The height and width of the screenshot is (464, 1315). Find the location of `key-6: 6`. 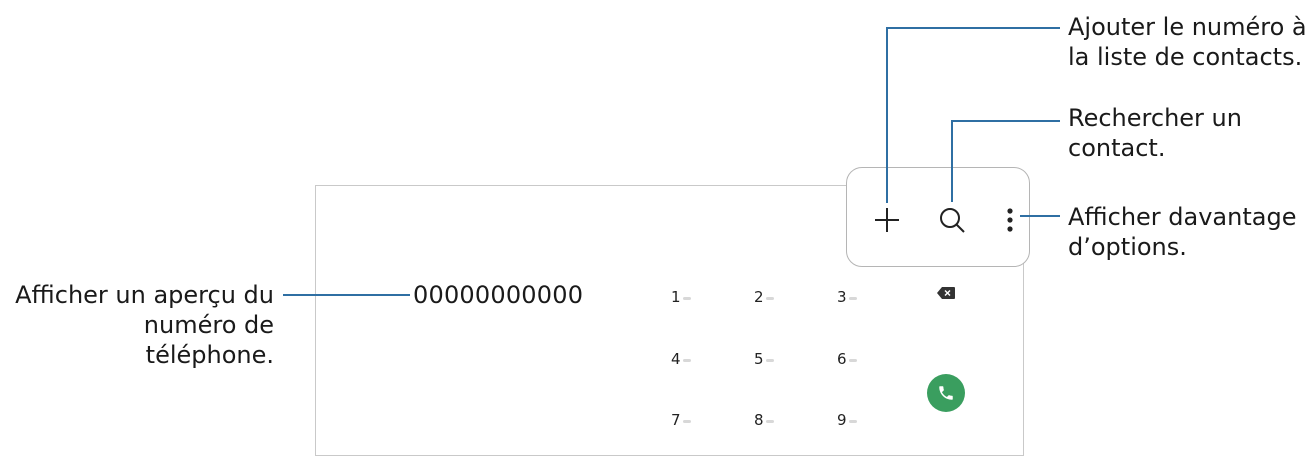

key-6: 6 is located at coordinates (857, 359).